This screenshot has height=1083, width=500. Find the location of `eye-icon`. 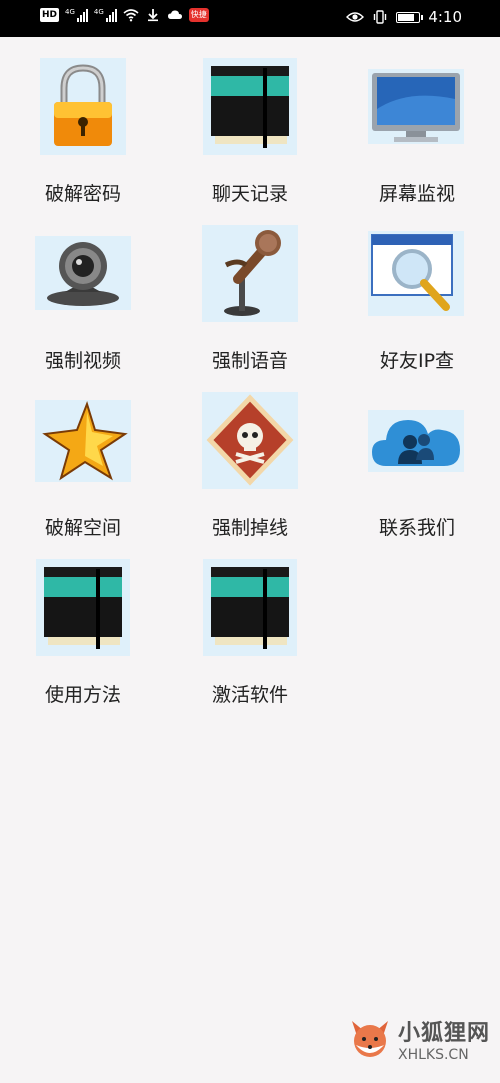

eye-icon is located at coordinates (355, 17).